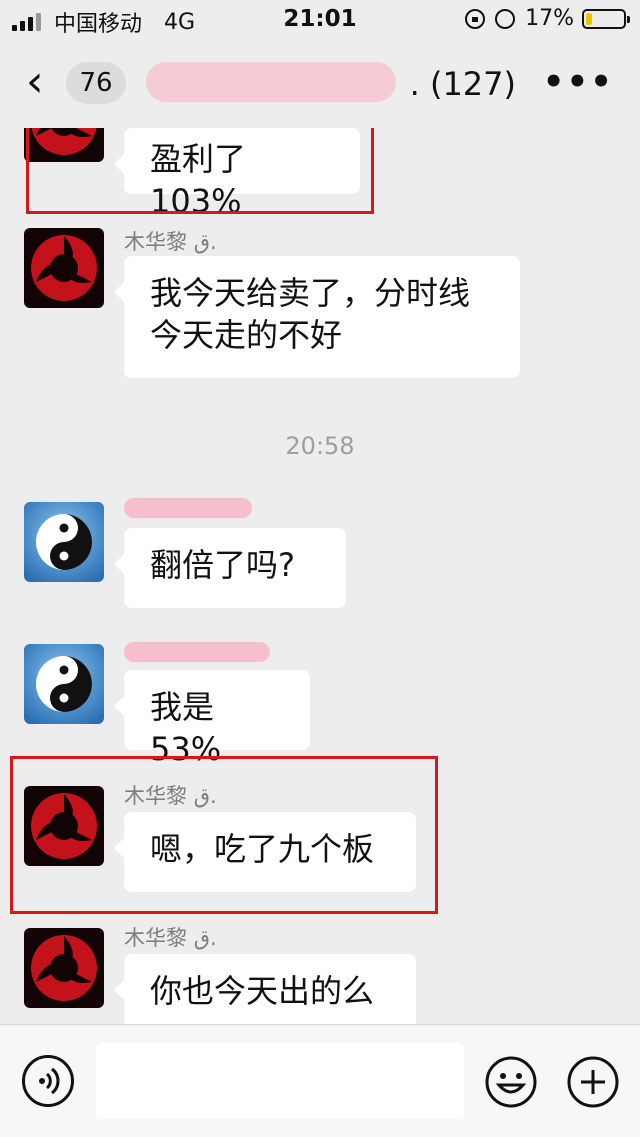 This screenshot has height=1137, width=640. Describe the element at coordinates (212, 719) in the screenshot. I see `message-bubble: 我是53%` at that location.